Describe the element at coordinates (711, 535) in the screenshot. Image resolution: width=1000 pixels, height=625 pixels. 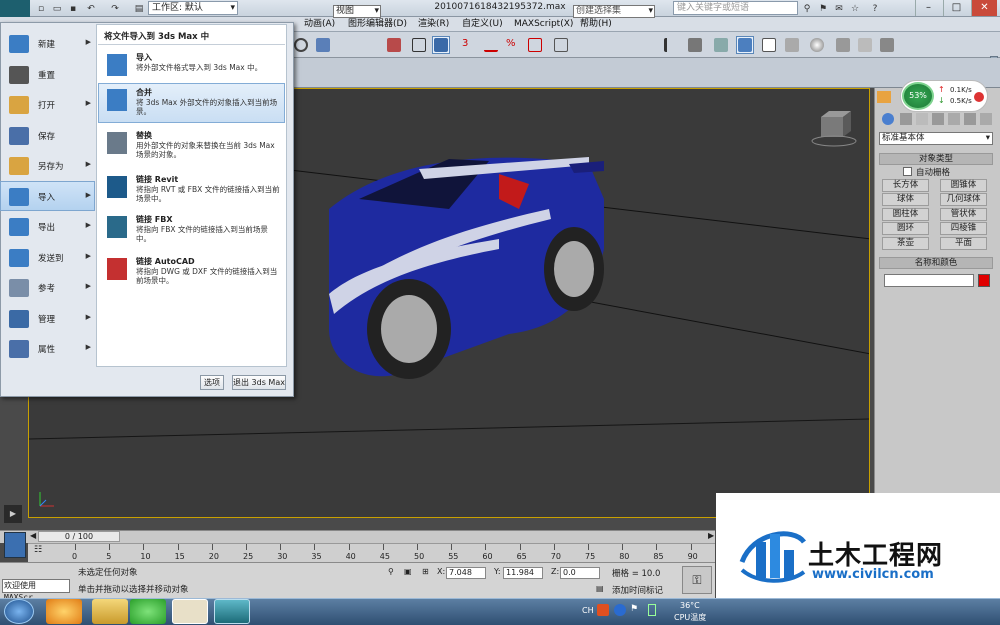
I see `time-slider-right-icon: ▶` at that location.